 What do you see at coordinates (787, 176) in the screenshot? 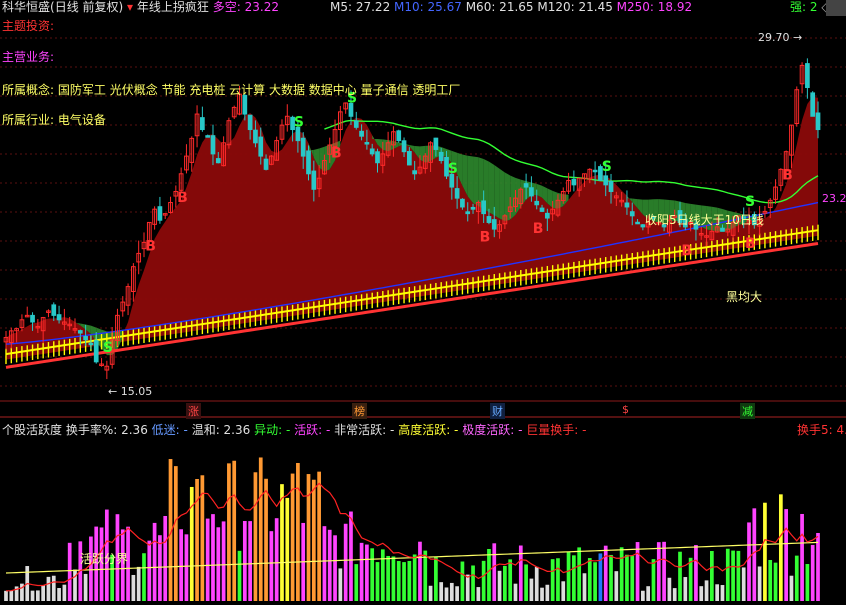
I see `b-marker: B` at bounding box center [787, 176].